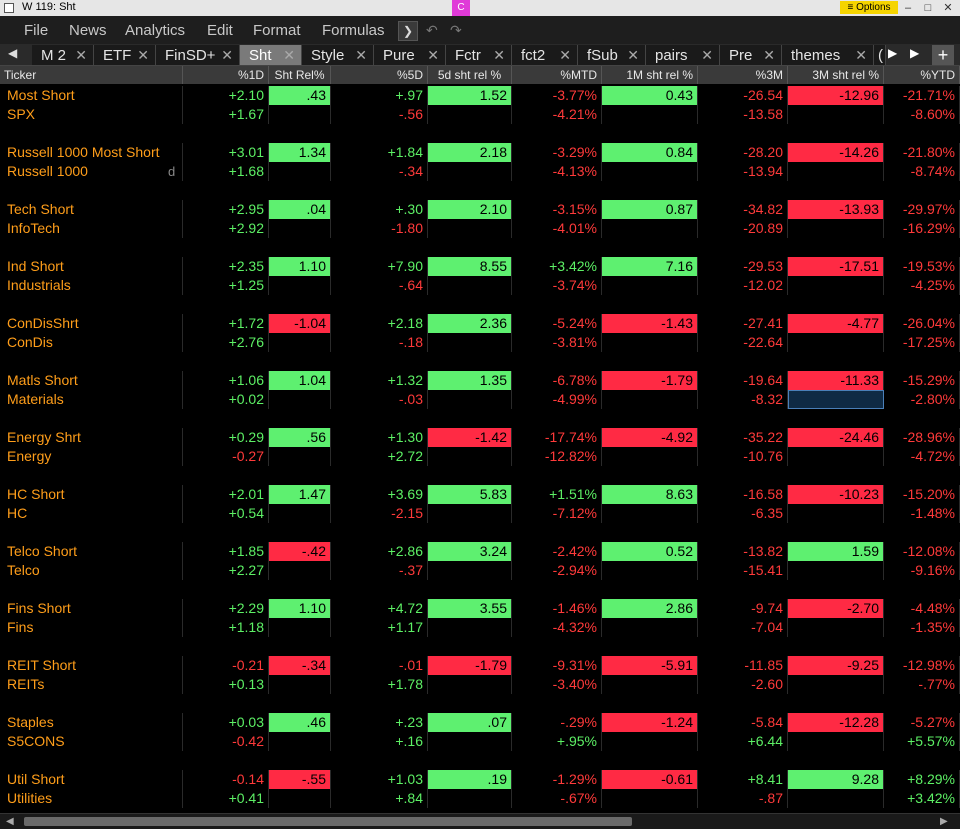 Image resolution: width=960 pixels, height=829 pixels. What do you see at coordinates (743, 171) in the screenshot?
I see `data-cell: -13.94` at bounding box center [743, 171].